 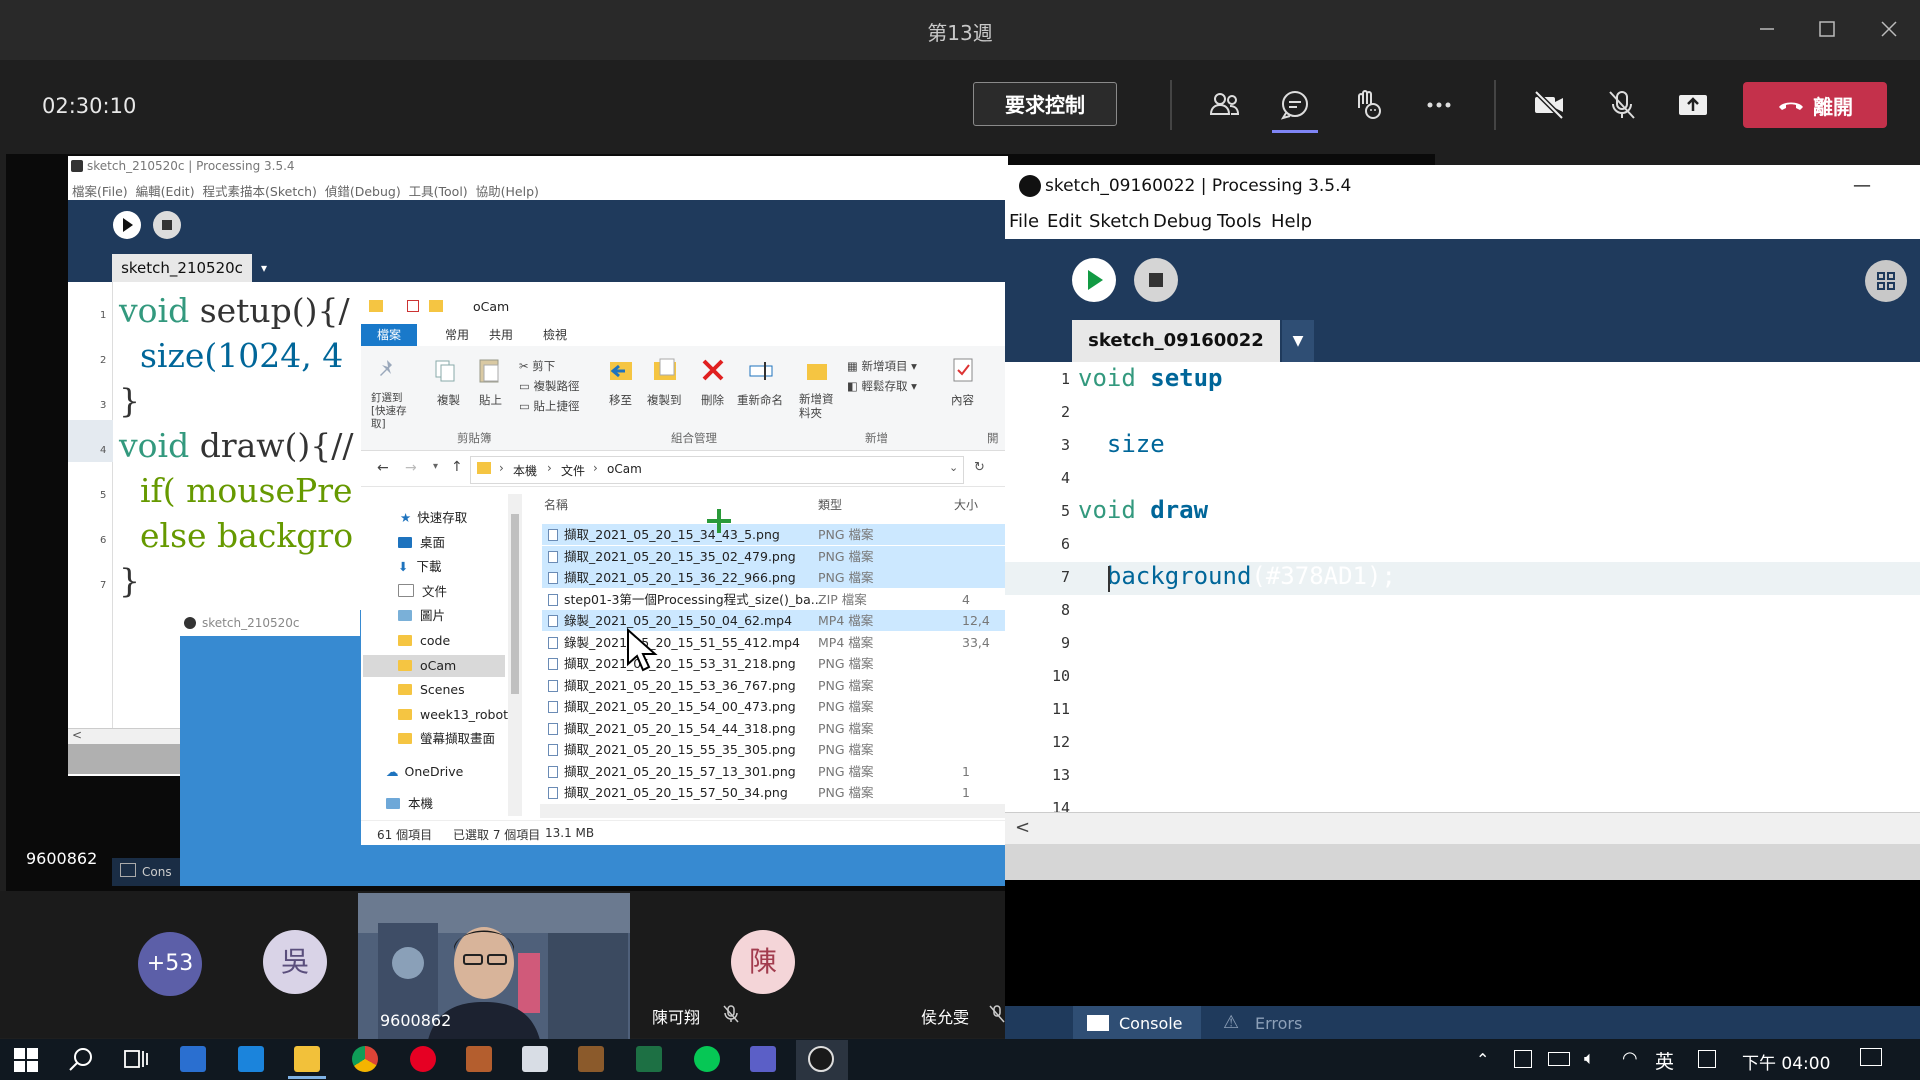 I want to click on breadcrumb-item: oCam, so click(x=624, y=469).